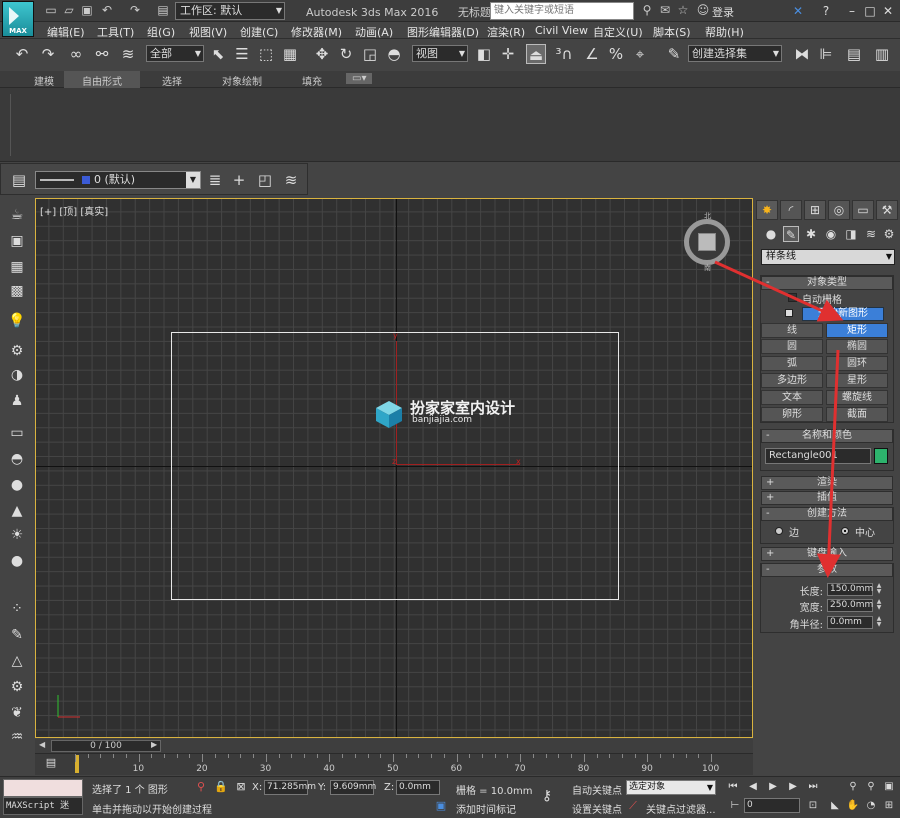 The height and width of the screenshot is (818, 900). What do you see at coordinates (850, 589) in the screenshot?
I see `length-input: 150.0mm` at bounding box center [850, 589].